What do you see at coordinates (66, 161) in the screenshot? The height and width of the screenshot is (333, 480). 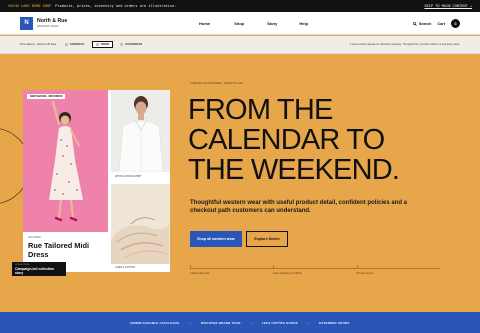 I see `model-dress-image` at bounding box center [66, 161].